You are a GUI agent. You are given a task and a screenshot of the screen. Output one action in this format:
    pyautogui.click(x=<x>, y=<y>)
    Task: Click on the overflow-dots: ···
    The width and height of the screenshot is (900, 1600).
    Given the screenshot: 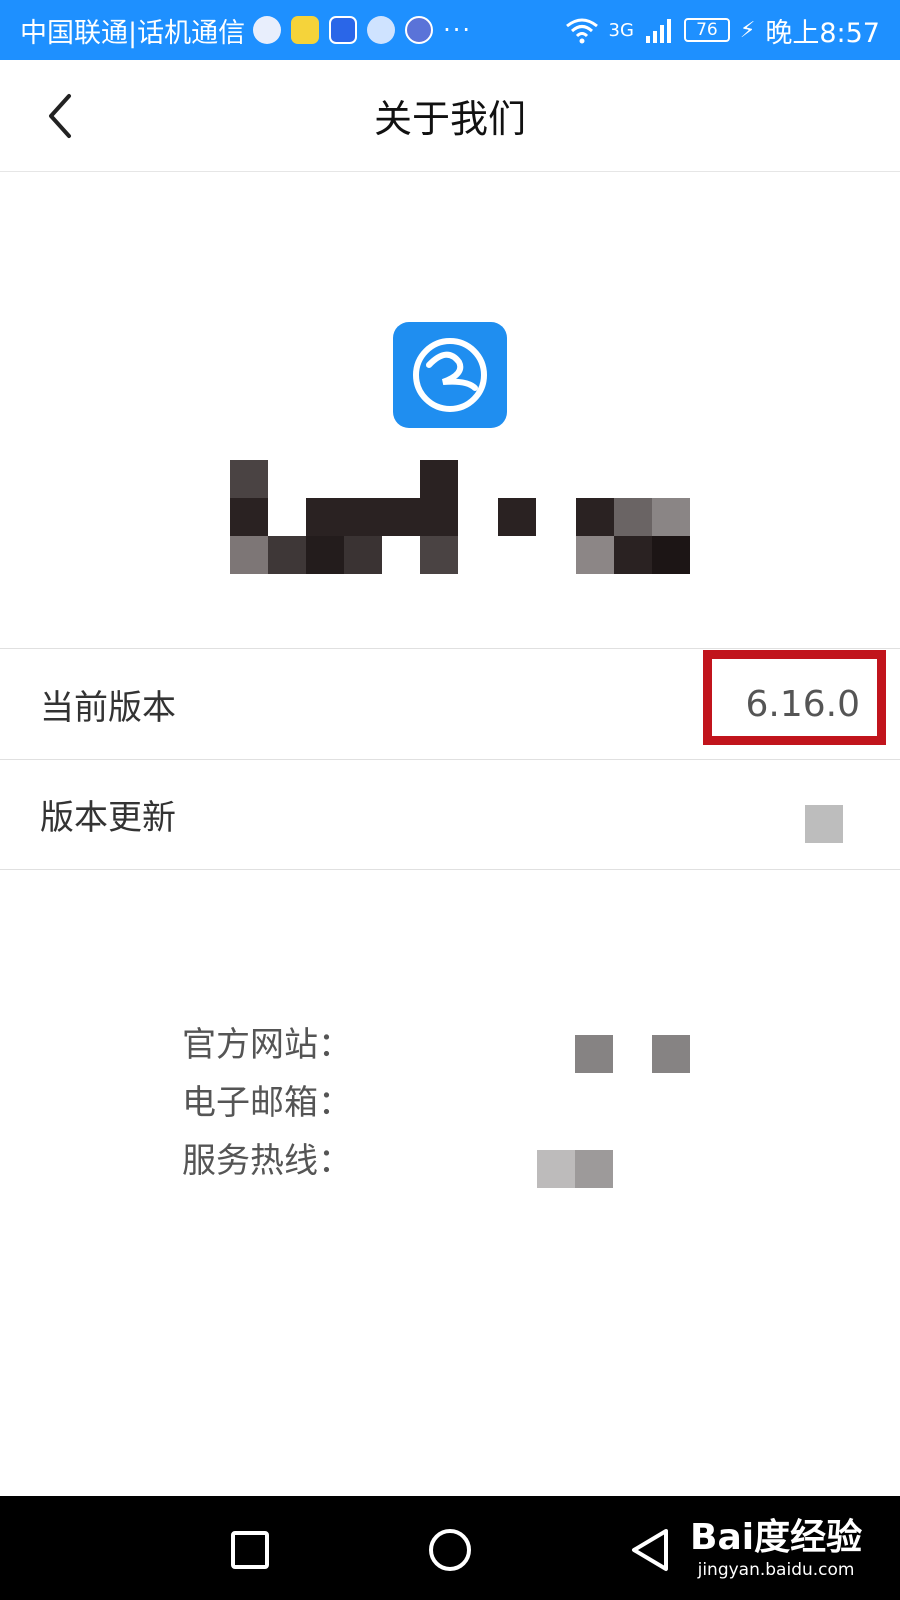 What is the action you would take?
    pyautogui.click(x=457, y=30)
    